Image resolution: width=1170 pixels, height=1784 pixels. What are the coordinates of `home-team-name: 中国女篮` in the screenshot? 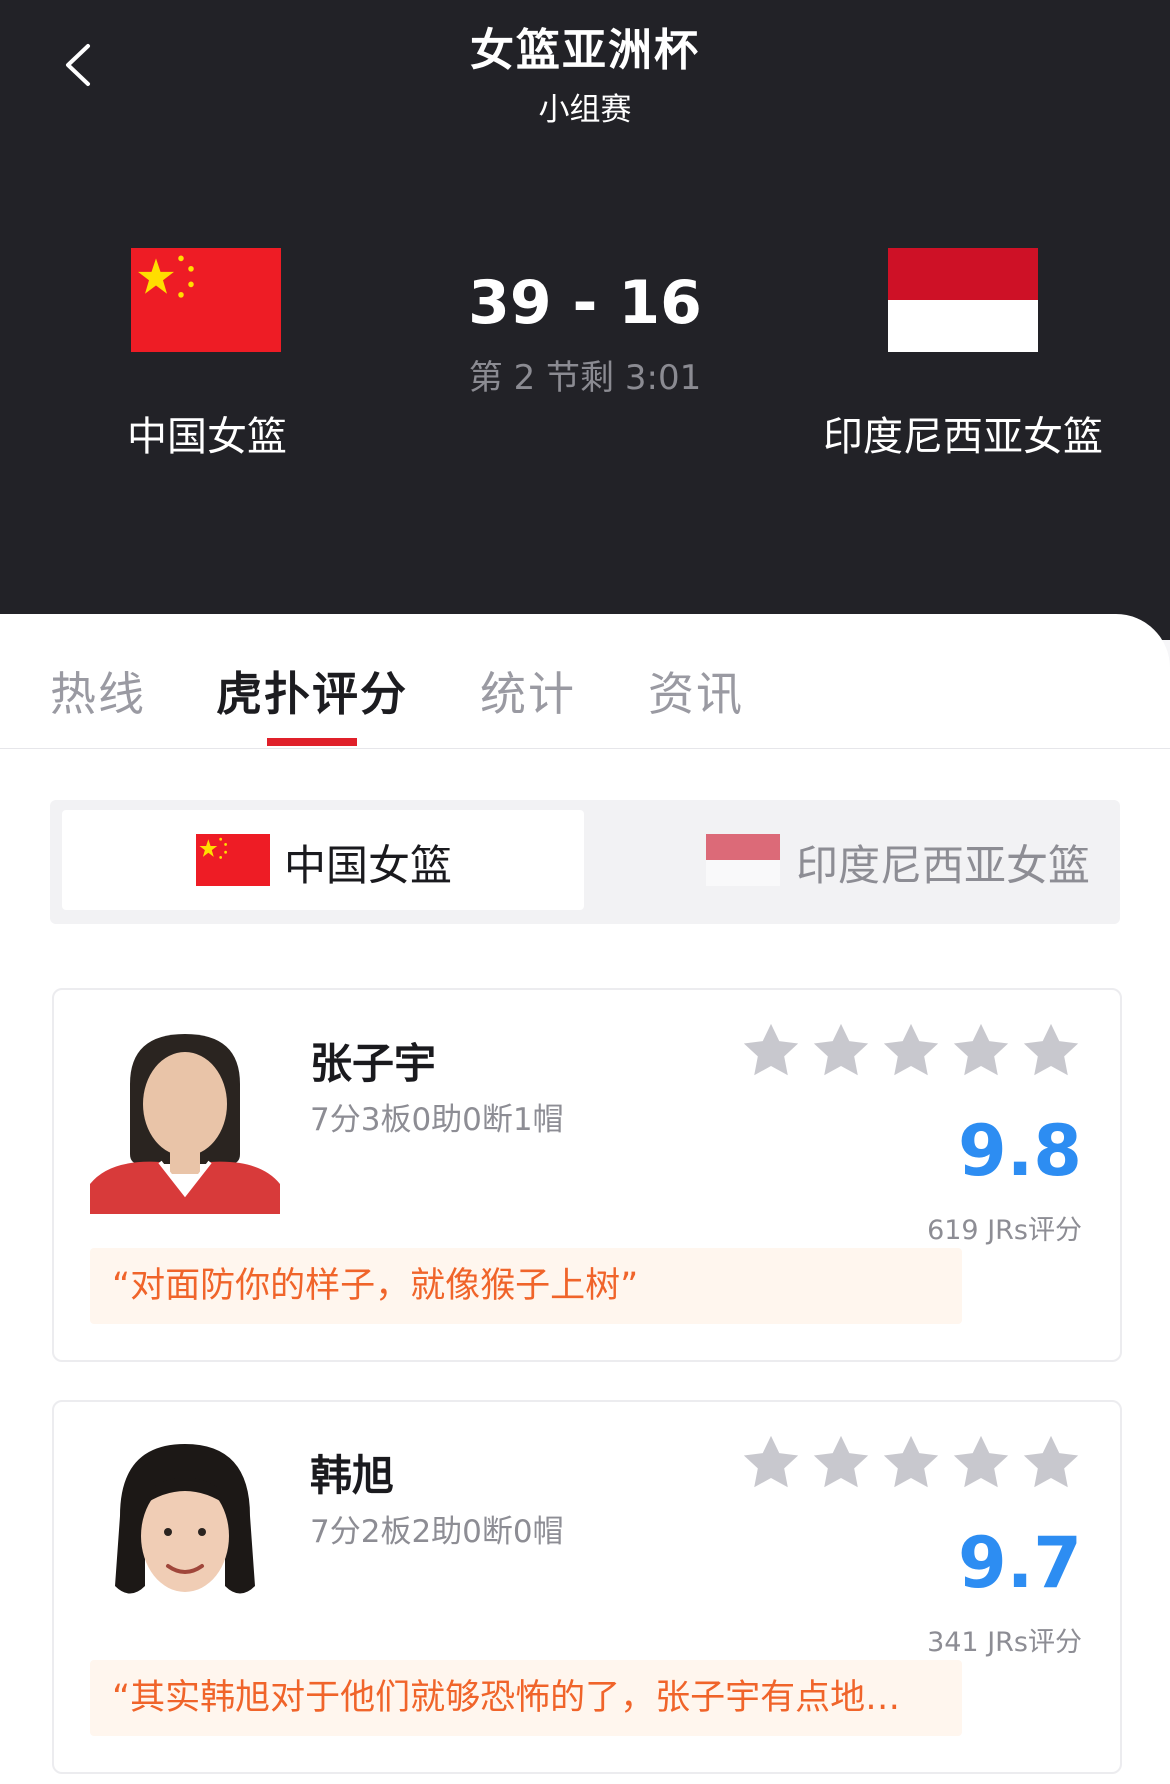 It's located at (207, 433).